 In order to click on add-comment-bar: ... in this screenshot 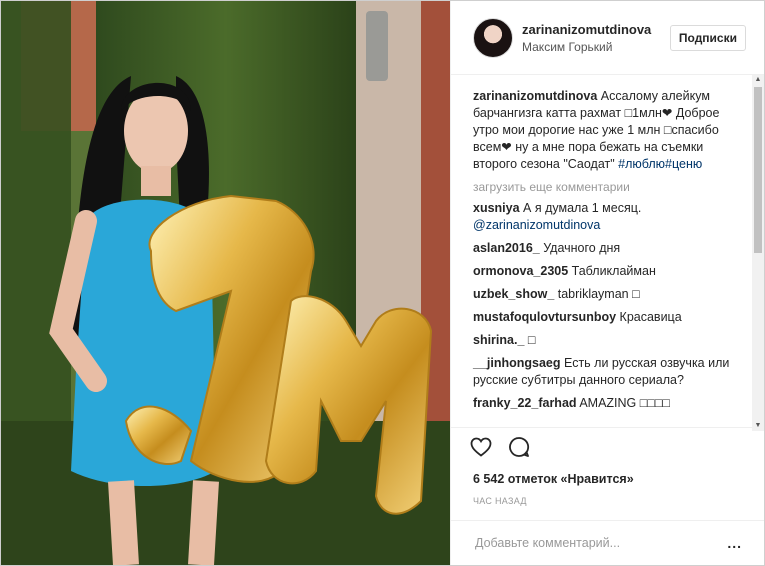, I will do `click(607, 542)`.